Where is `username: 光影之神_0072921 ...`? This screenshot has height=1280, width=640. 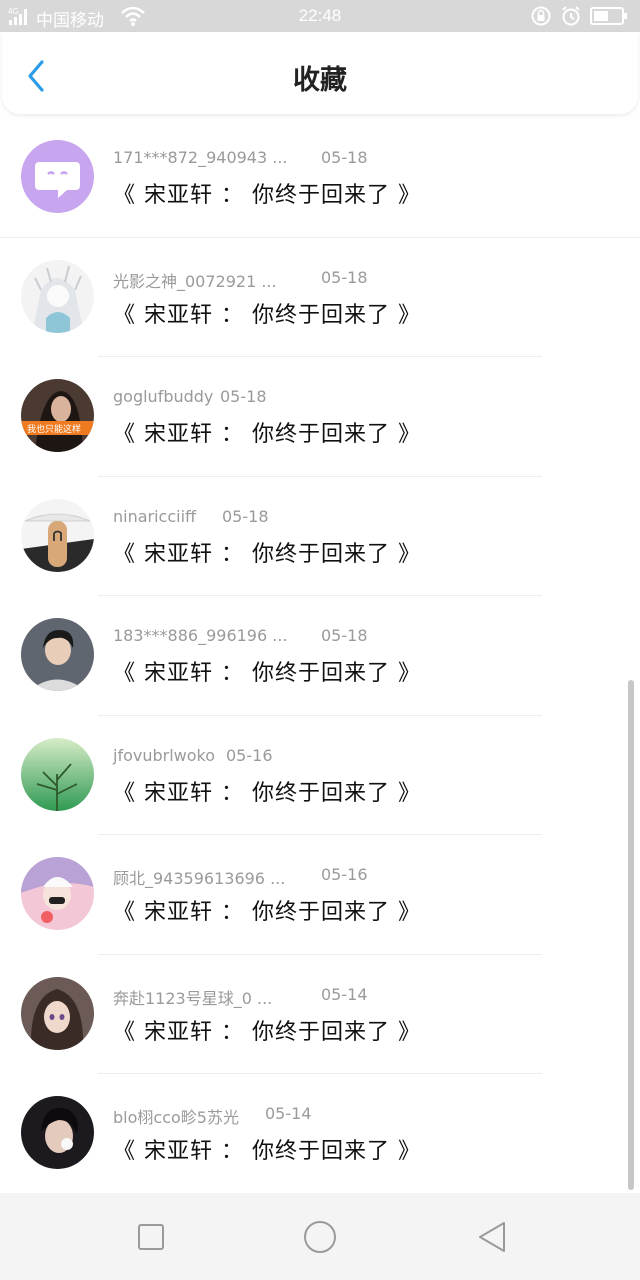 username: 光影之神_0072921 ... is located at coordinates (195, 280).